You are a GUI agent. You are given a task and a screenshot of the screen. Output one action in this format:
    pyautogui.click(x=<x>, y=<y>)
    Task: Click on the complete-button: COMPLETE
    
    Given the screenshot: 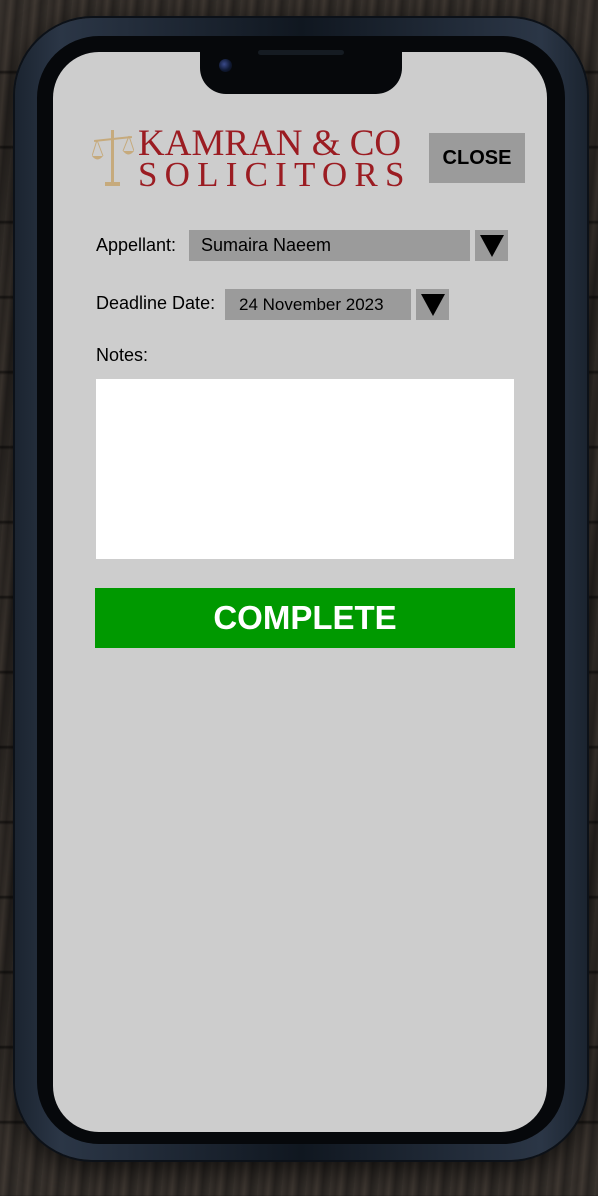 What is the action you would take?
    pyautogui.click(x=305, y=618)
    